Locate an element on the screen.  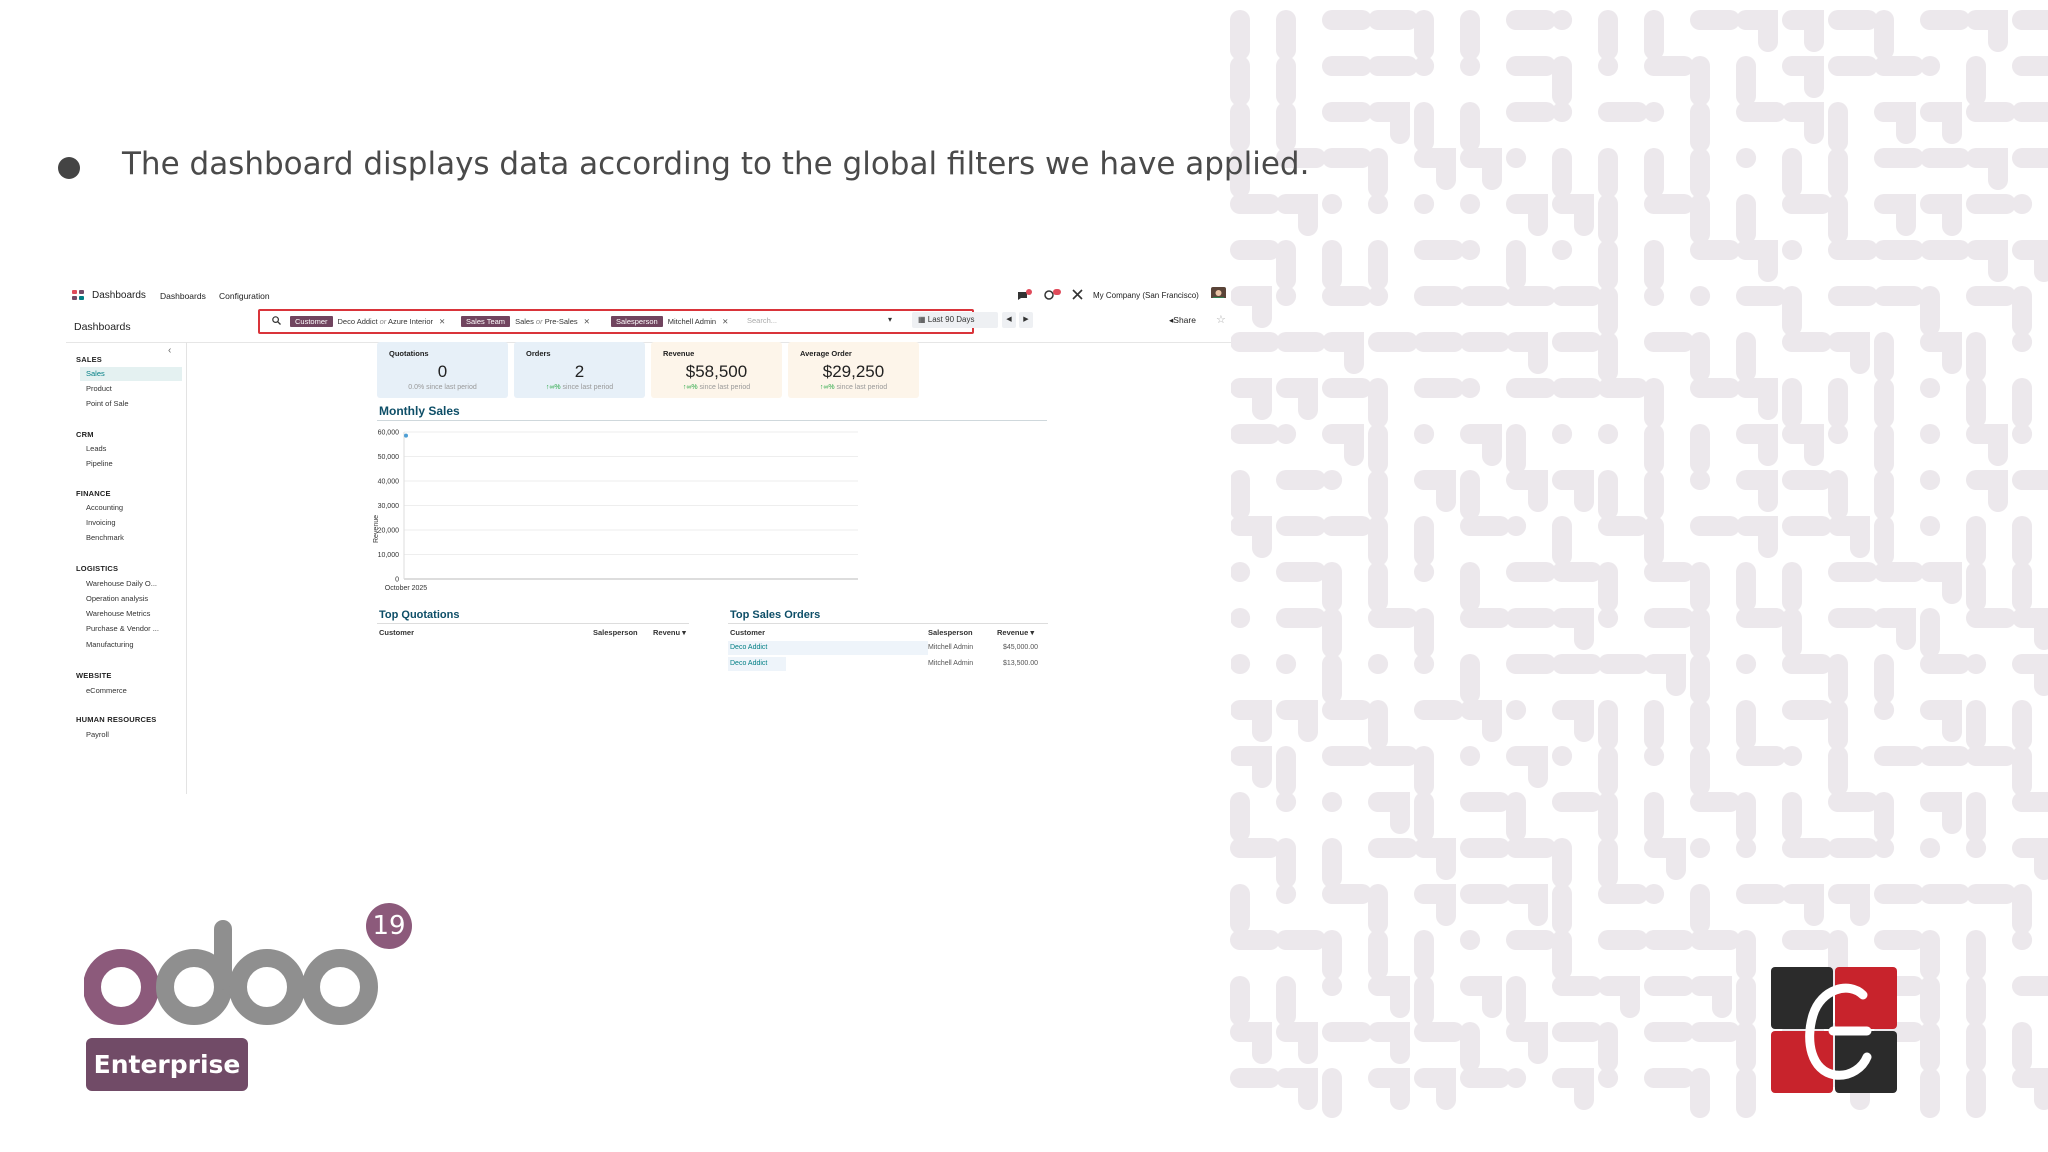
facet-sales-team: Sales Team Sales or Pre-Sales ✕ is located at coordinates (525, 321).